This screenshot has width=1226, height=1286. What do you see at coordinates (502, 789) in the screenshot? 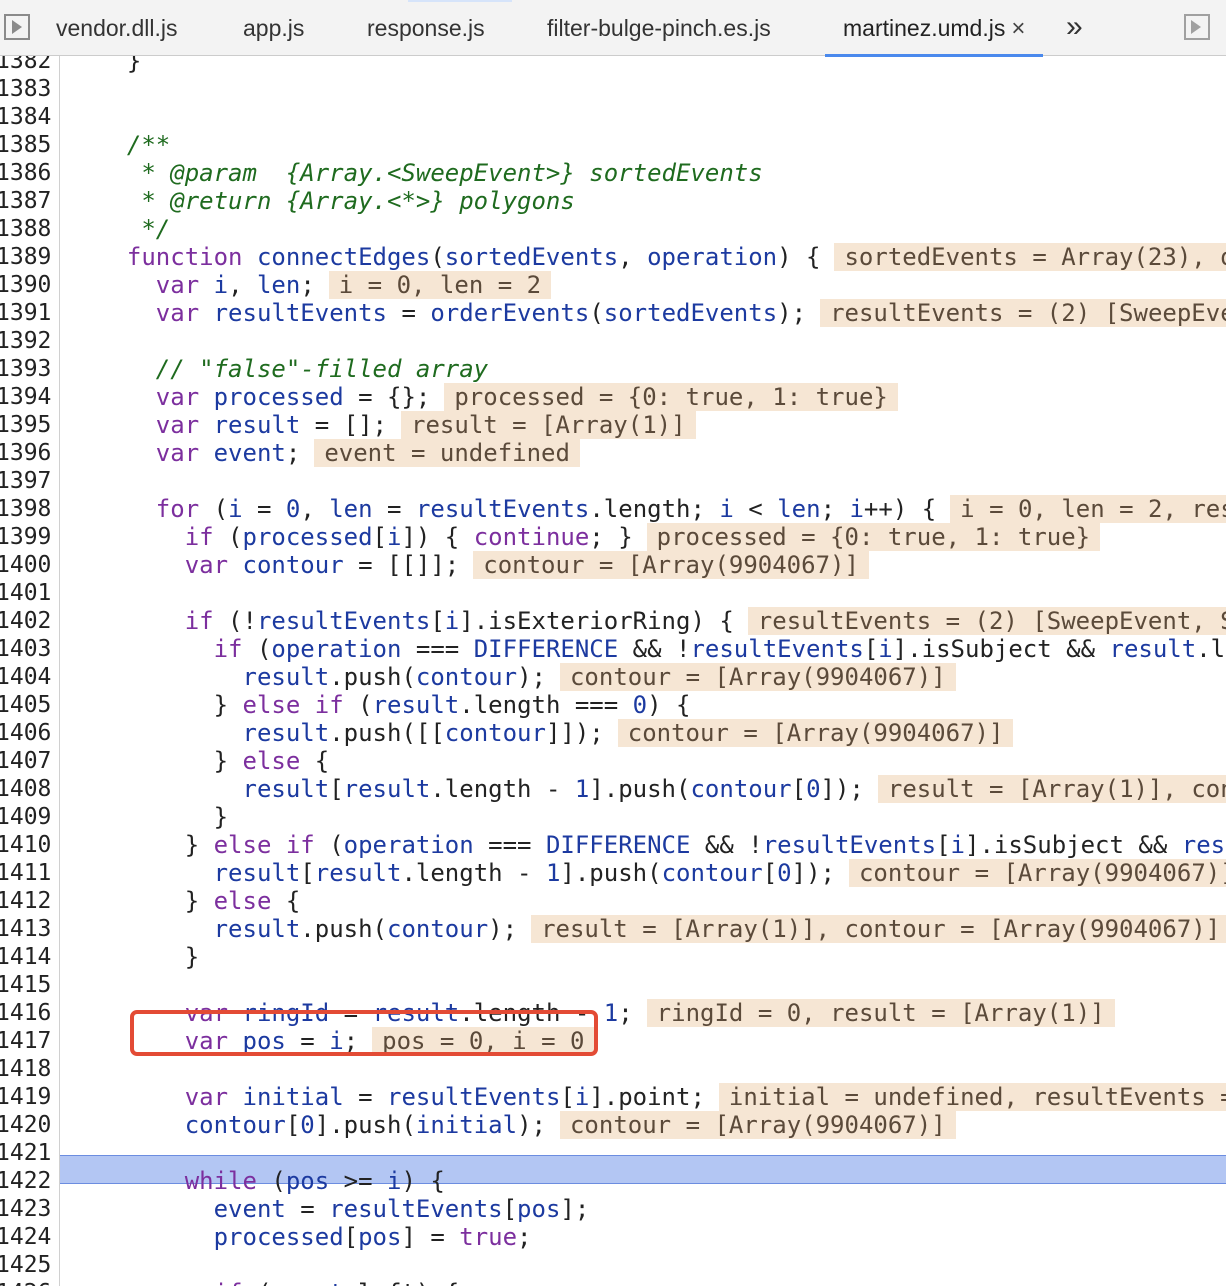
I see `code-token: .length -` at bounding box center [502, 789].